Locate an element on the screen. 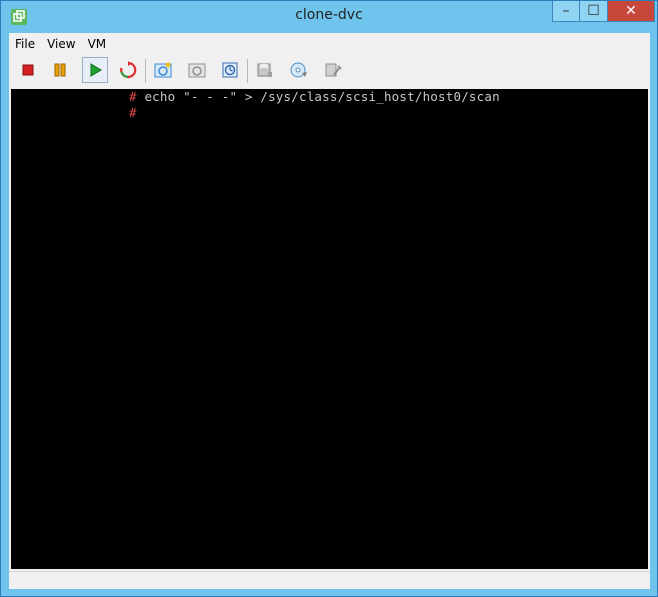 Image resolution: width=658 pixels, height=597 pixels. close-icon: ✕ is located at coordinates (631, 11).